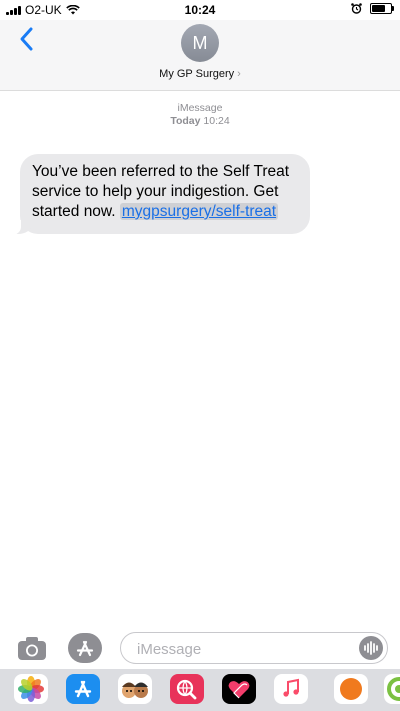 The image size is (400, 711). I want to click on digital-touch-icon, so click(239, 690).